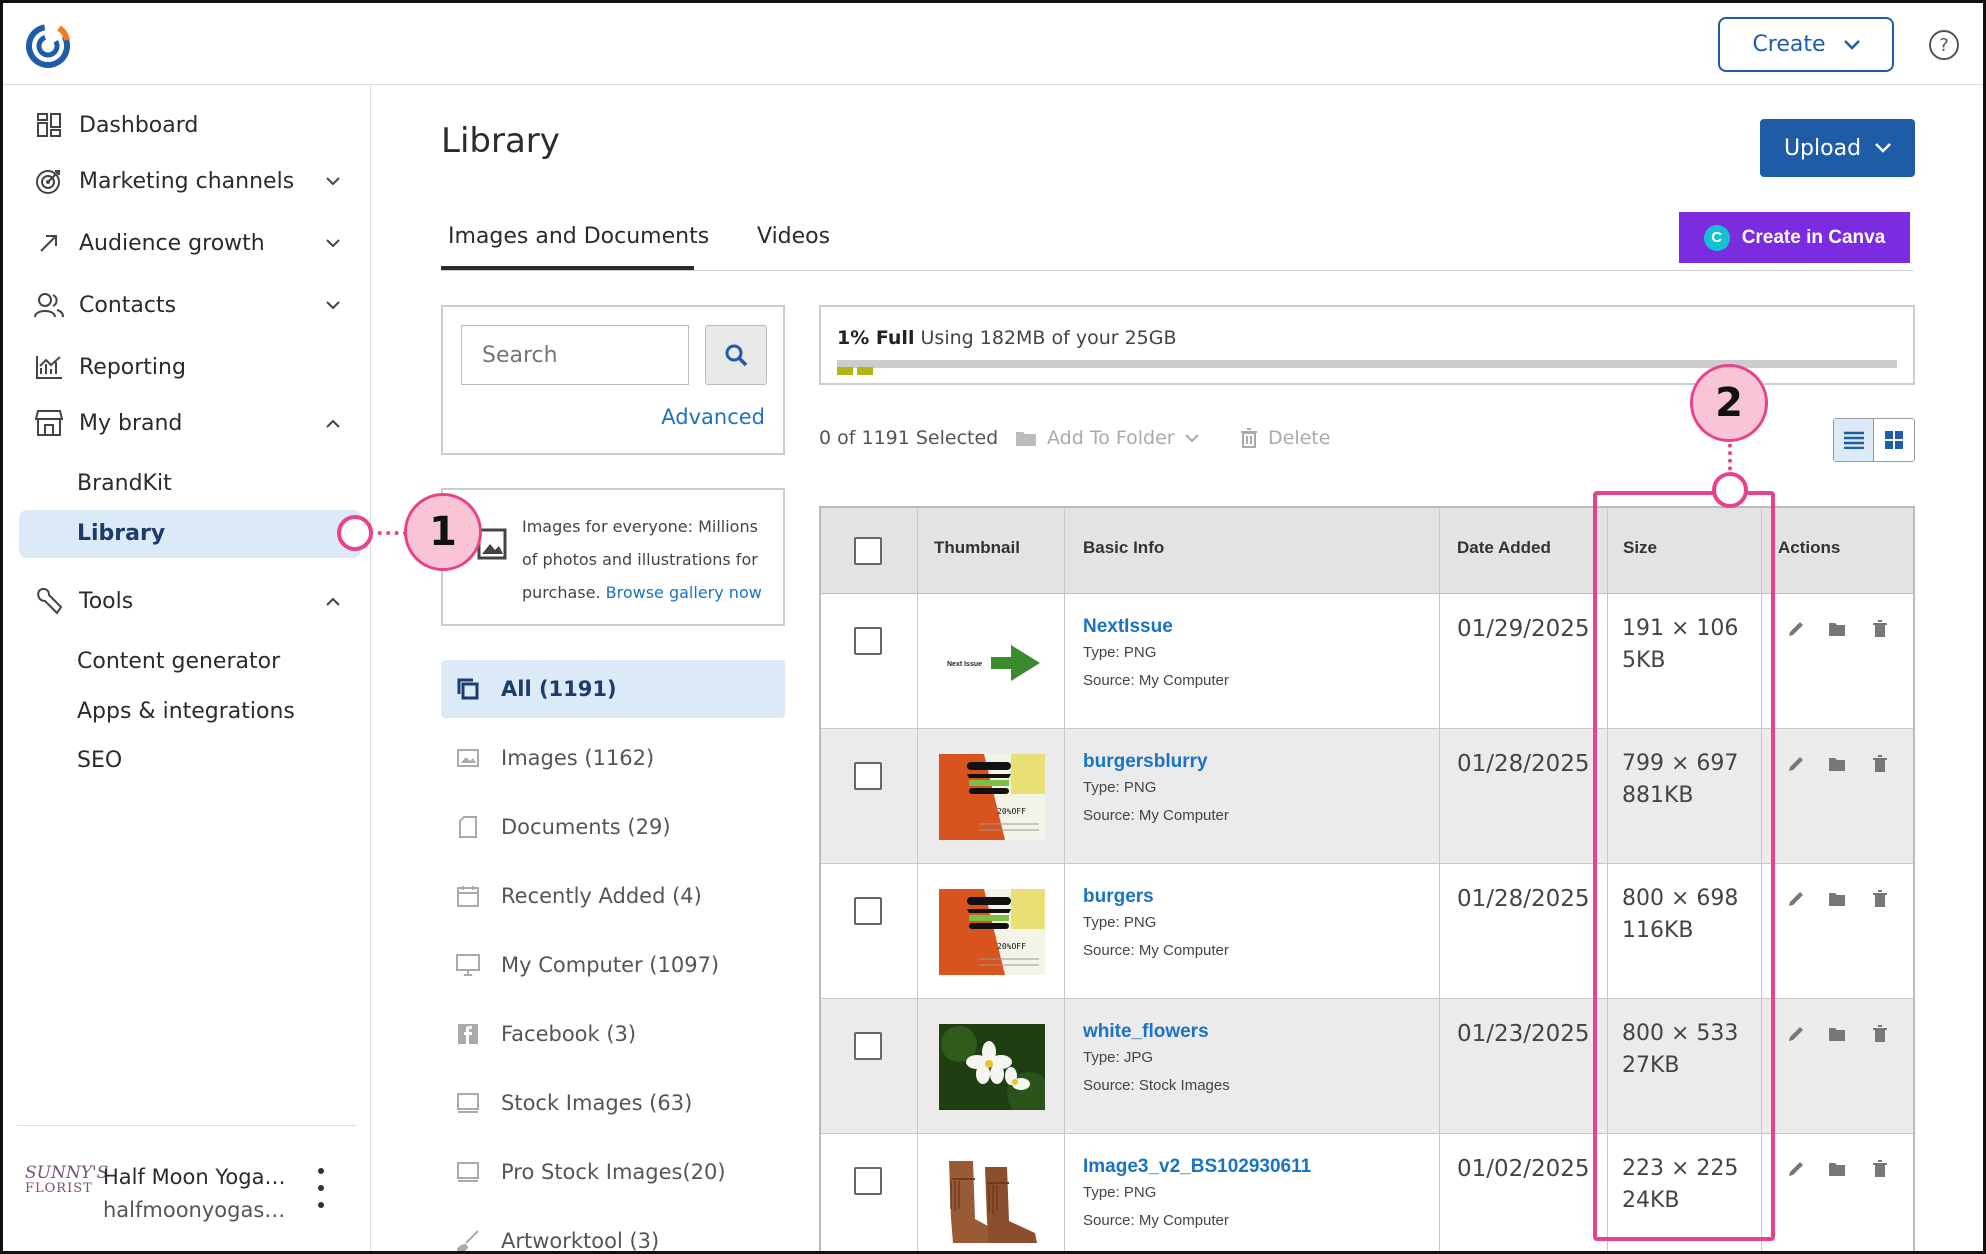 The width and height of the screenshot is (1986, 1254). What do you see at coordinates (567, 268) in the screenshot?
I see `active-tab-indicator` at bounding box center [567, 268].